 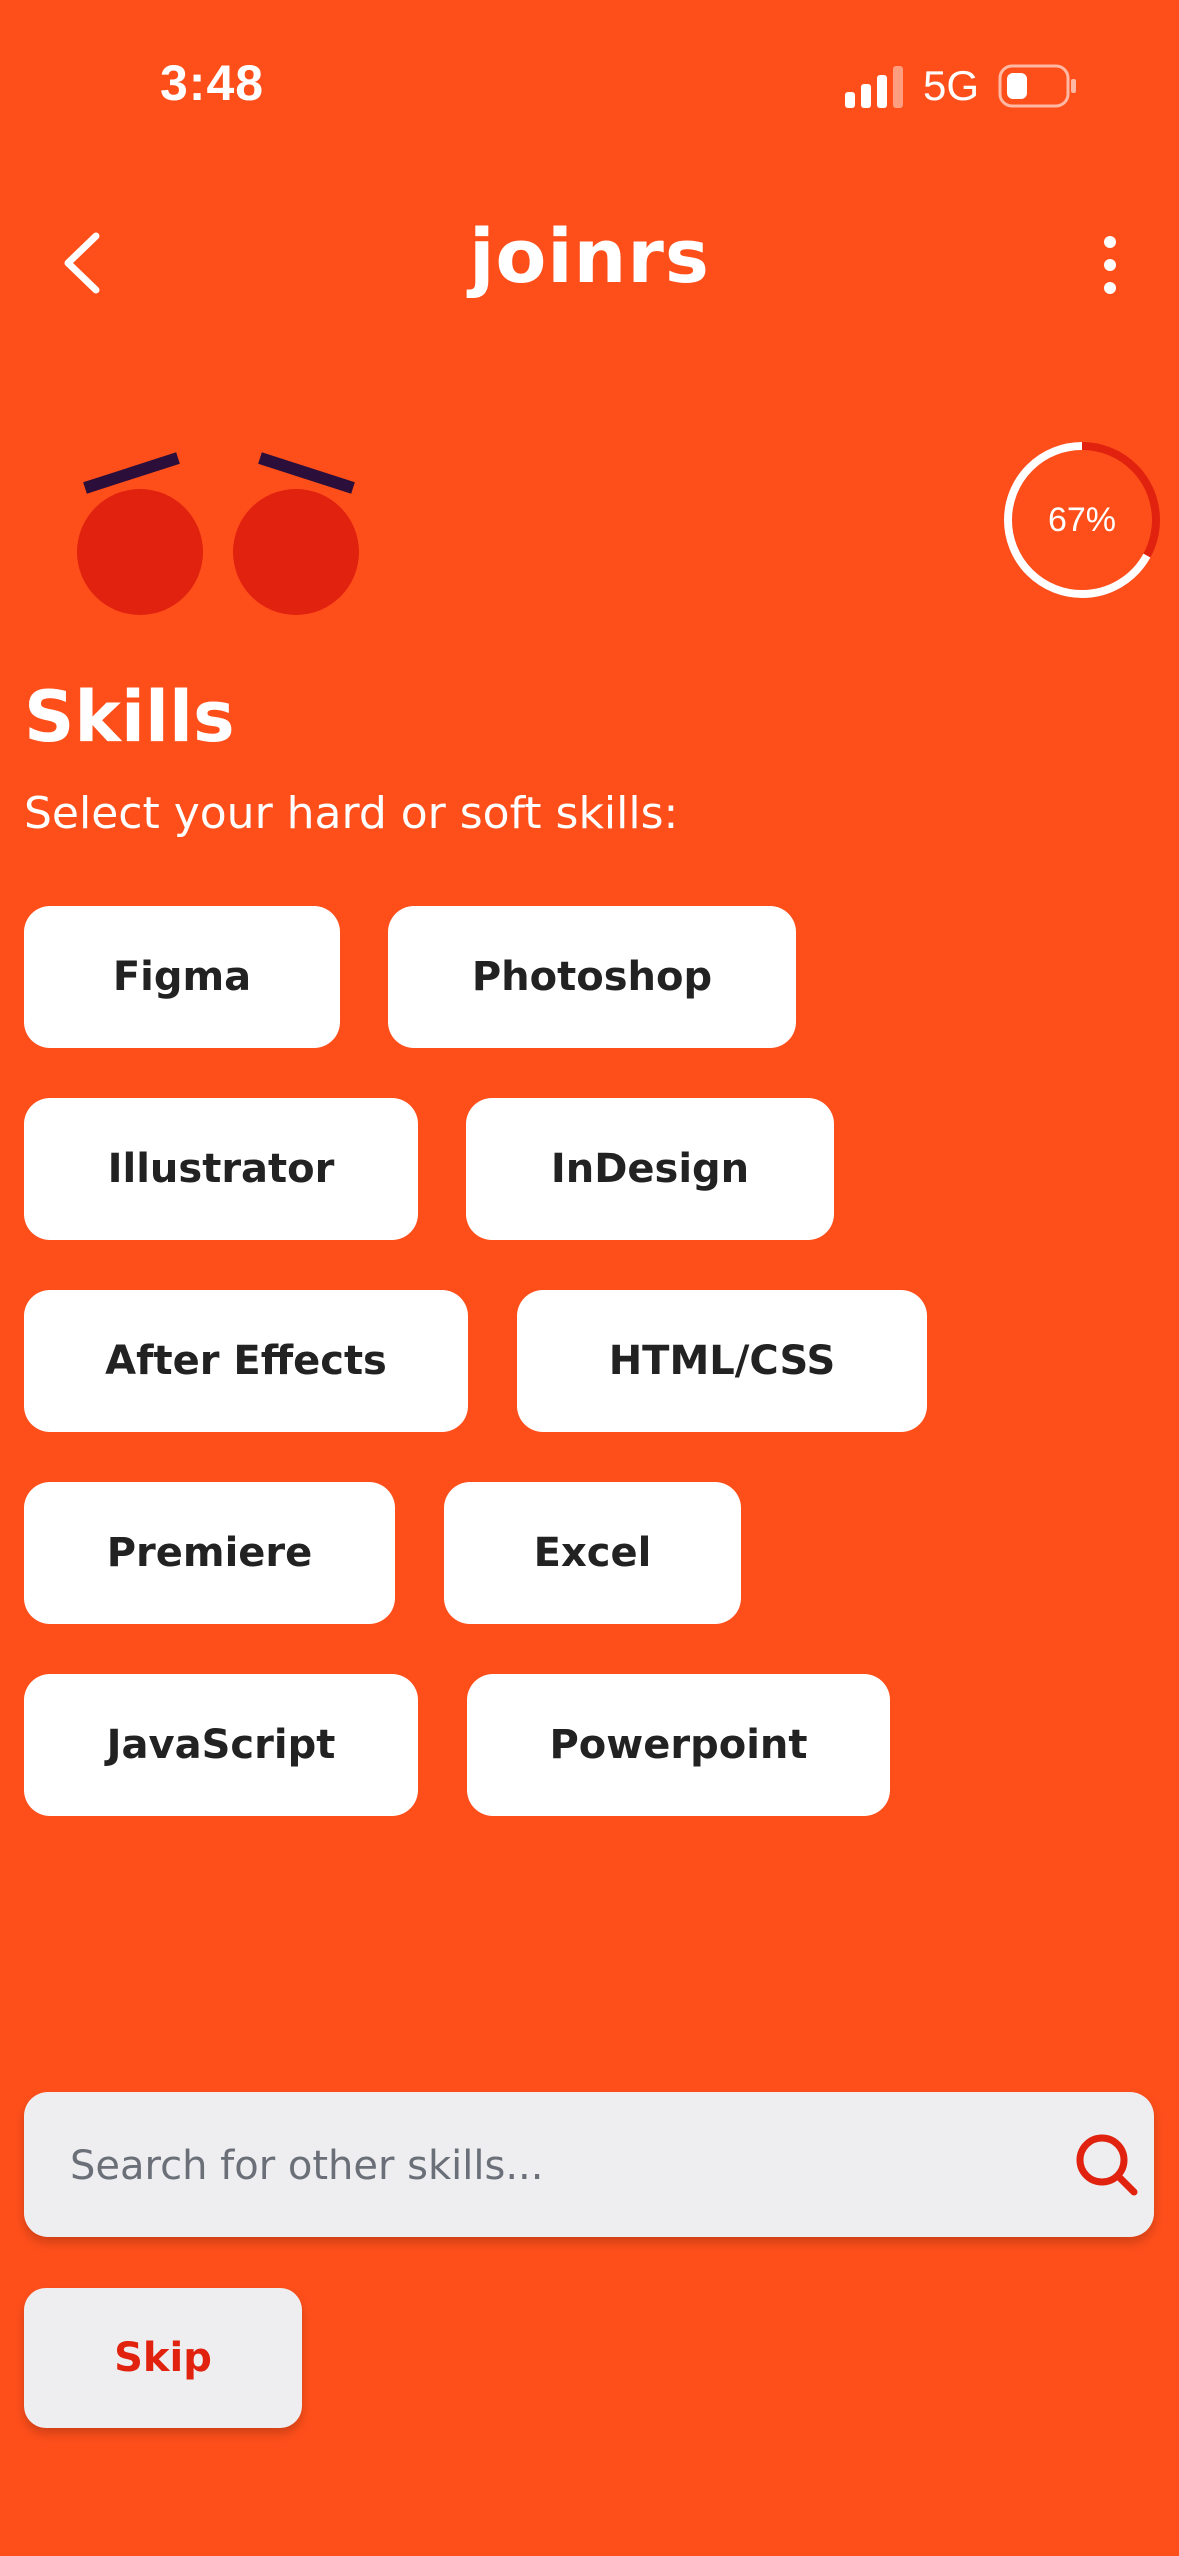 I want to click on skill-chip-figma: Figma, so click(x=182, y=977).